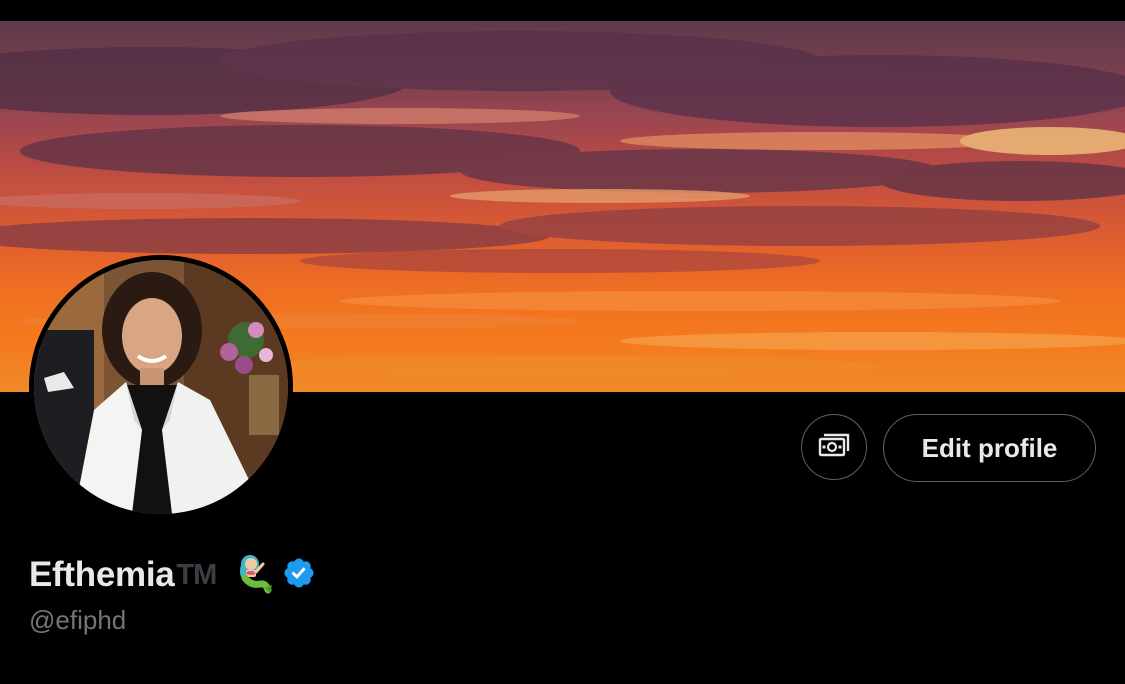  Describe the element at coordinates (196, 574) in the screenshot. I see `trademark-suffix: TM` at that location.